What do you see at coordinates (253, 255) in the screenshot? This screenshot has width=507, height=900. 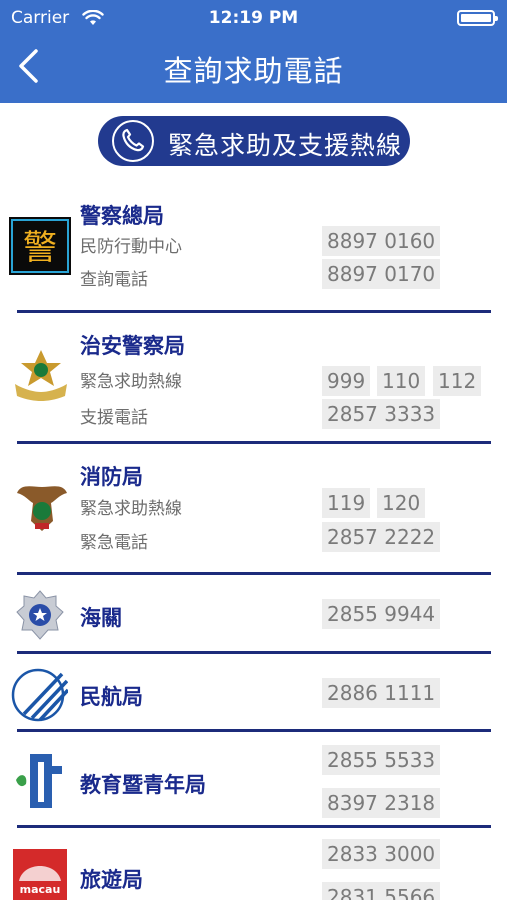 I see `list-item: 警 警察總局 民防行動中心 8897 0160 查詢電話 8897 0170` at bounding box center [253, 255].